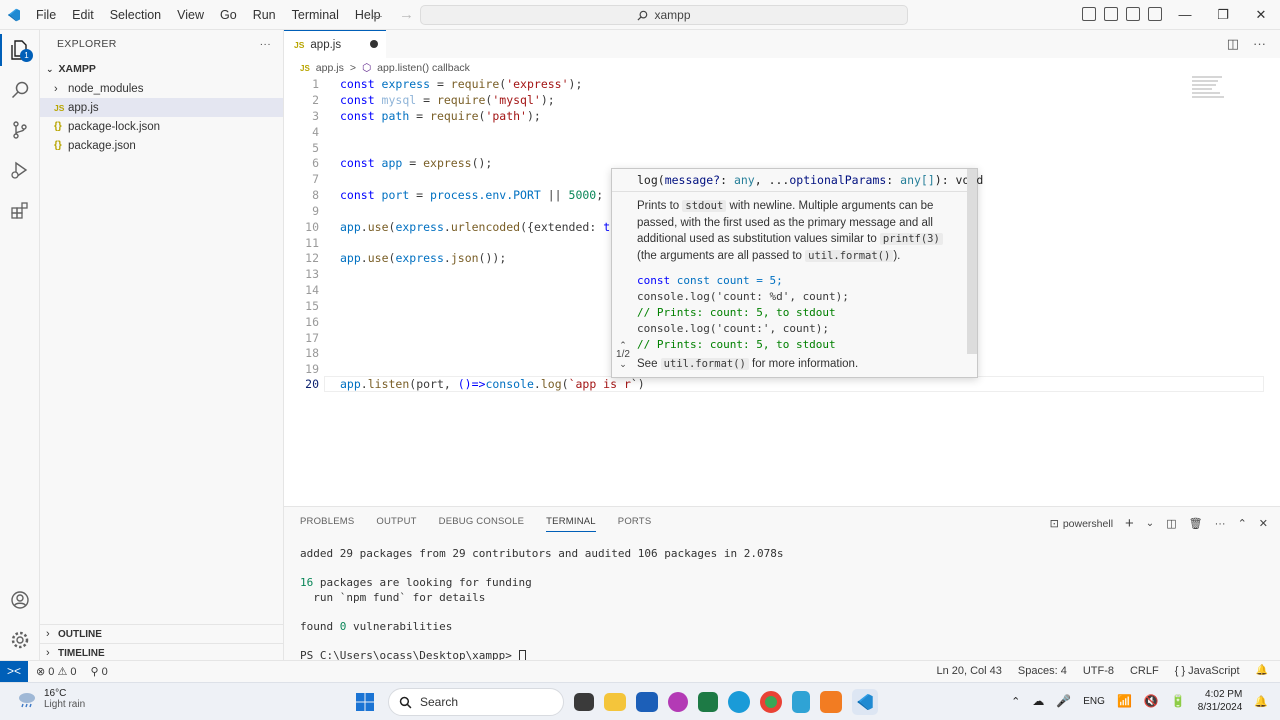 The width and height of the screenshot is (1280, 720). I want to click on toggle-secondary-sidebar-icon, so click(1133, 14).